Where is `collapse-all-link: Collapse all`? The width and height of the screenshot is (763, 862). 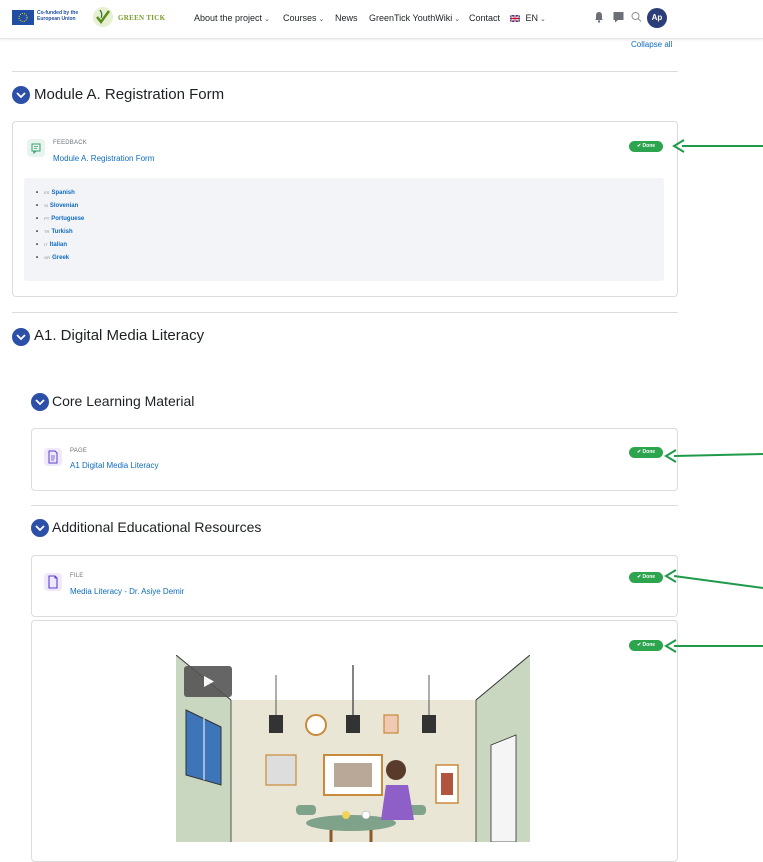 collapse-all-link: Collapse all is located at coordinates (651, 44).